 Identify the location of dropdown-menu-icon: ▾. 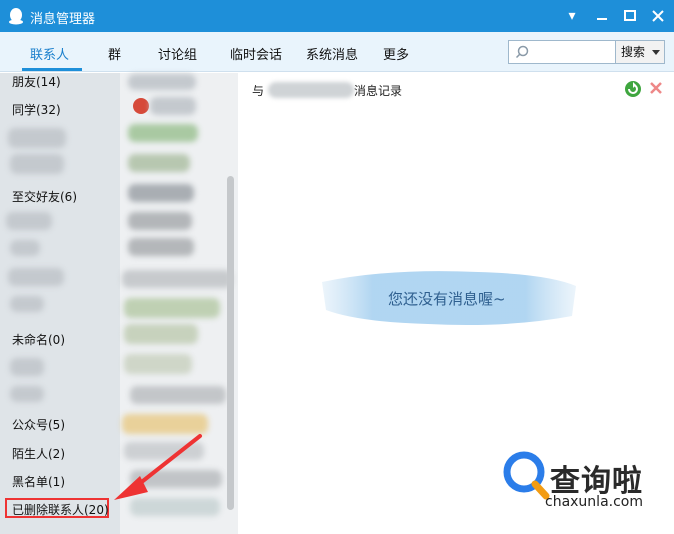
(572, 16).